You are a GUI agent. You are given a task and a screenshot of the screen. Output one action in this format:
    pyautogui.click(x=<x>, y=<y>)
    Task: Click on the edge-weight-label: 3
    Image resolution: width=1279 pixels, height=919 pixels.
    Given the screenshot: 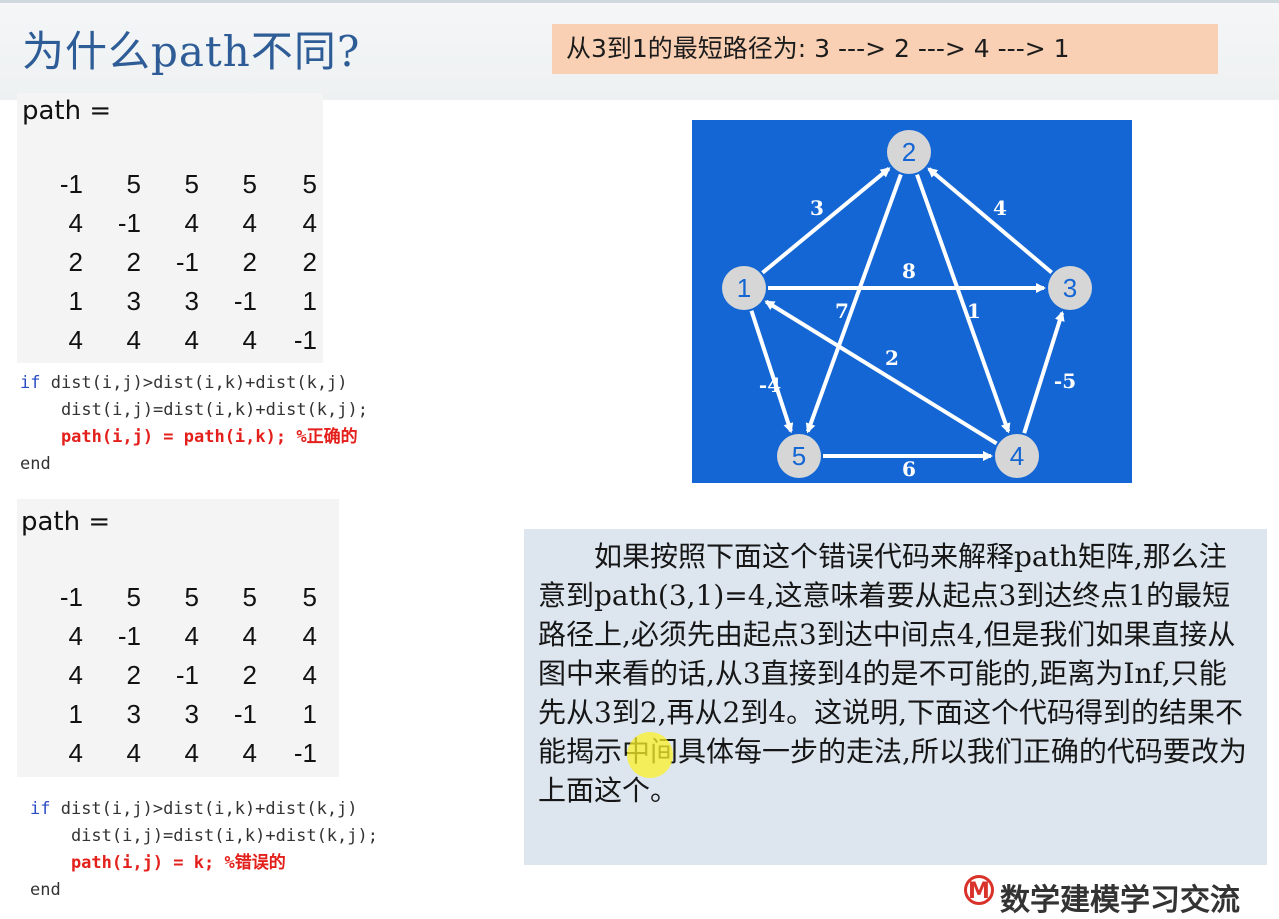 What is the action you would take?
    pyautogui.click(x=817, y=208)
    